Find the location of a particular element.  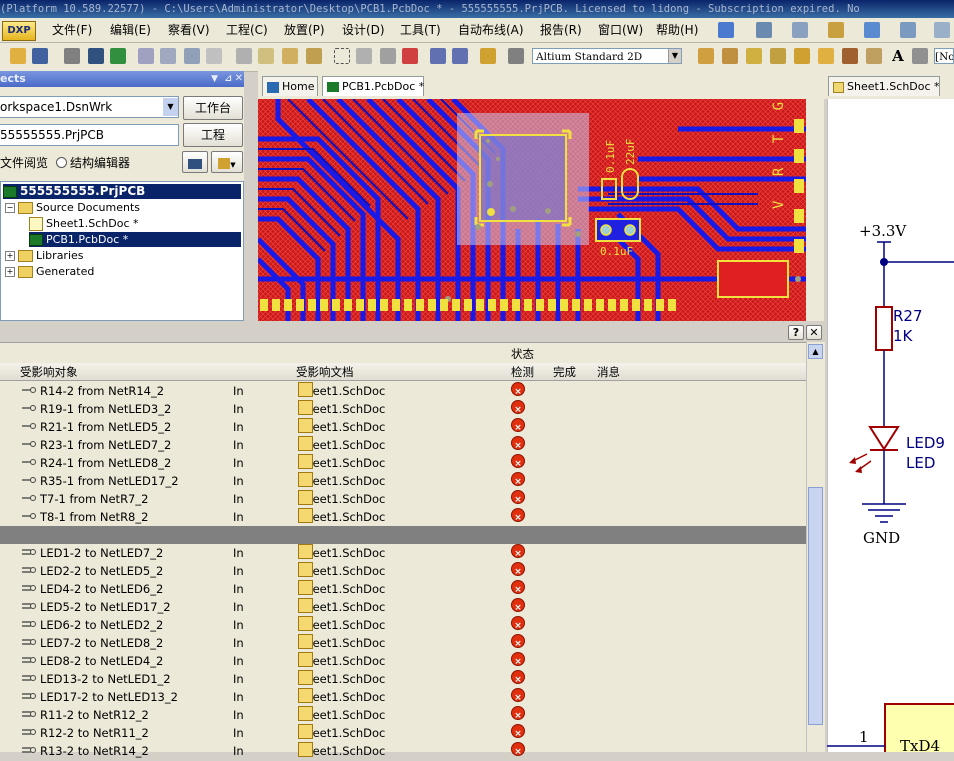

polygon-icon is located at coordinates (850, 56).